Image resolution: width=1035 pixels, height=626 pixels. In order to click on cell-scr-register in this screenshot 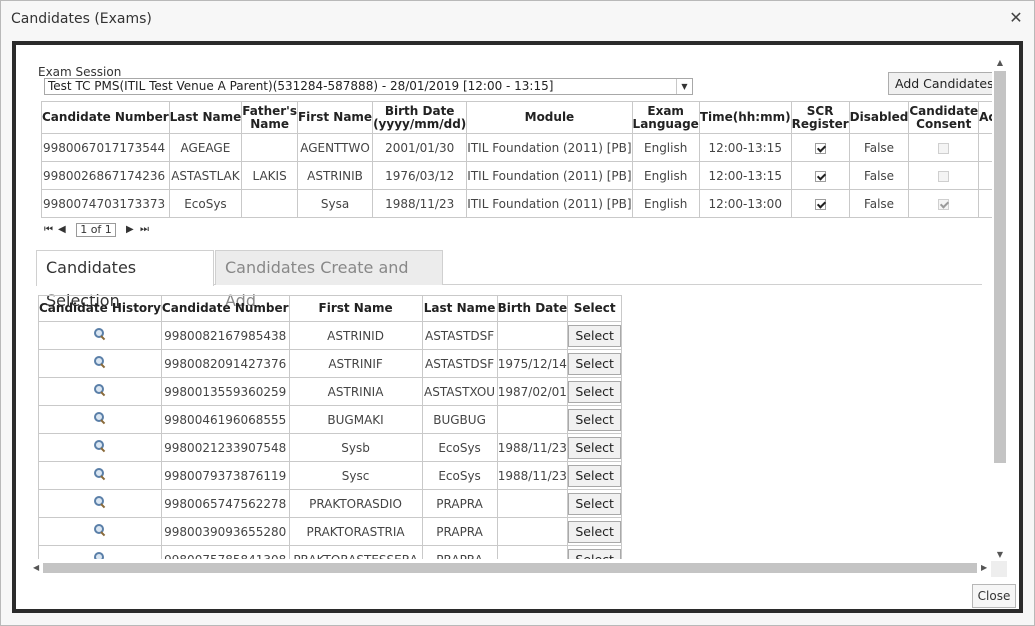, I will do `click(820, 175)`.